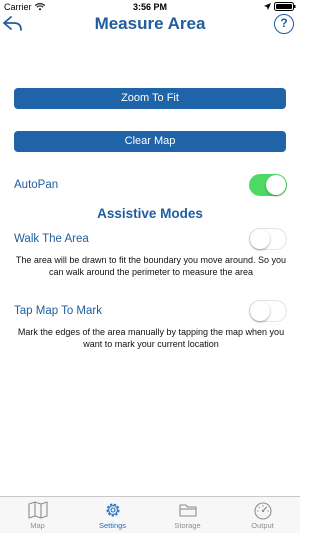  I want to click on tab-label-storage: Storage, so click(187, 525).